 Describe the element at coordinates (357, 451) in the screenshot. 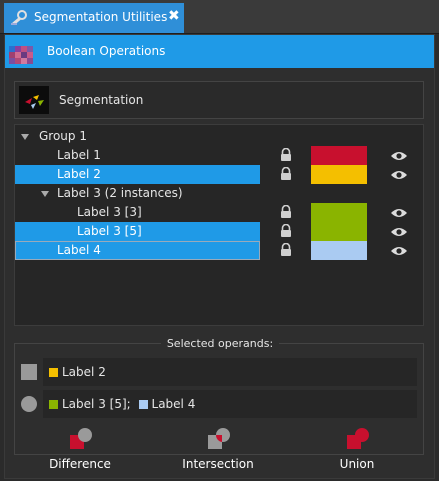

I see `union-button: Union` at that location.